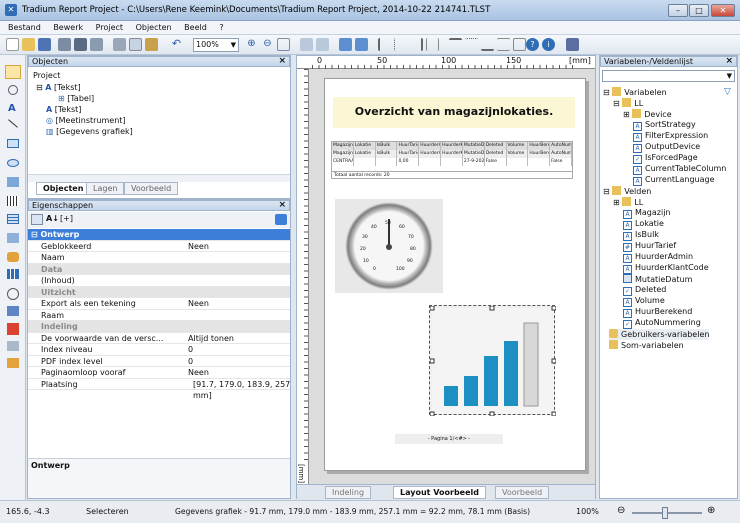 The height and width of the screenshot is (523, 740). Describe the element at coordinates (96, 44) in the screenshot. I see `export-icon` at that location.